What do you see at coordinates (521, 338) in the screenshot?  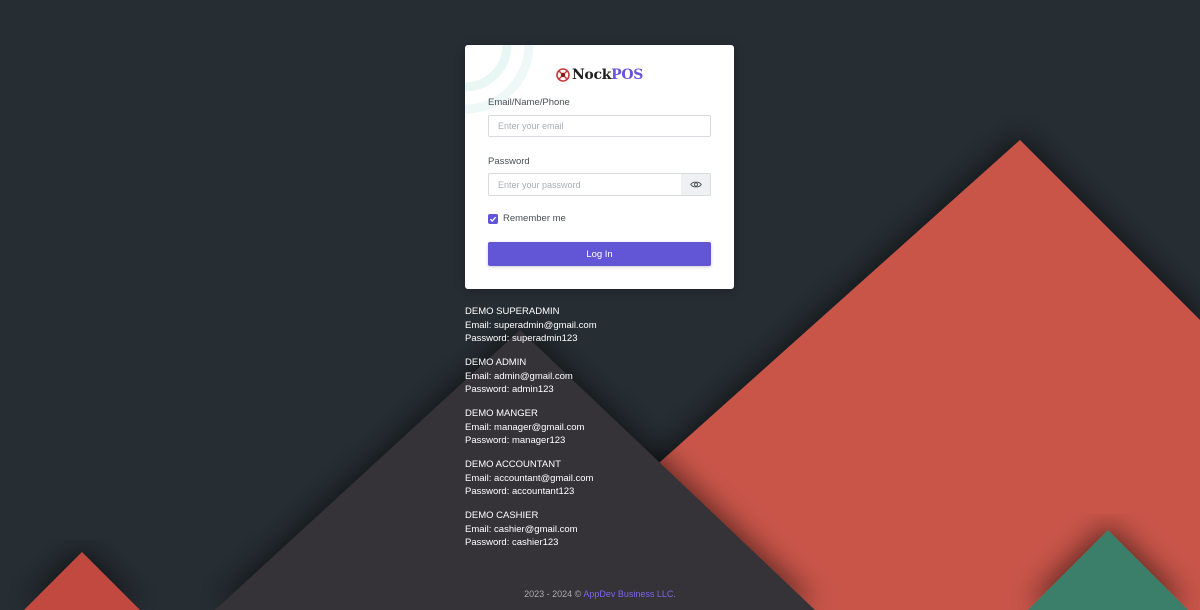 I see `demo-account-password: Password: superadmin123` at bounding box center [521, 338].